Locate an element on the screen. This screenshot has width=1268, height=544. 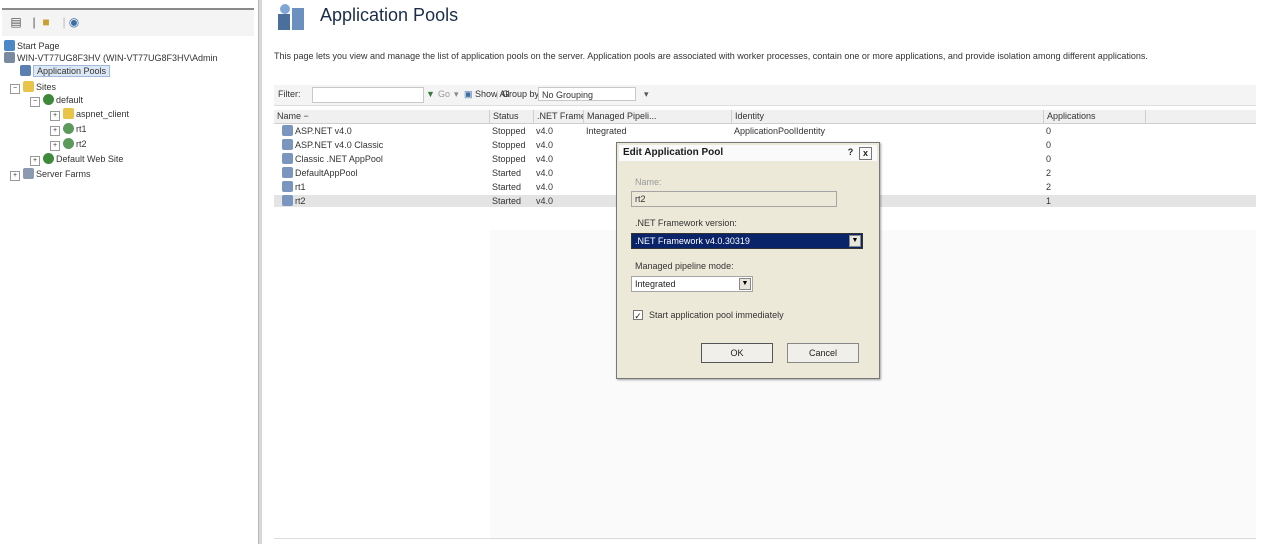
help-button: ? is located at coordinates (850, 152).